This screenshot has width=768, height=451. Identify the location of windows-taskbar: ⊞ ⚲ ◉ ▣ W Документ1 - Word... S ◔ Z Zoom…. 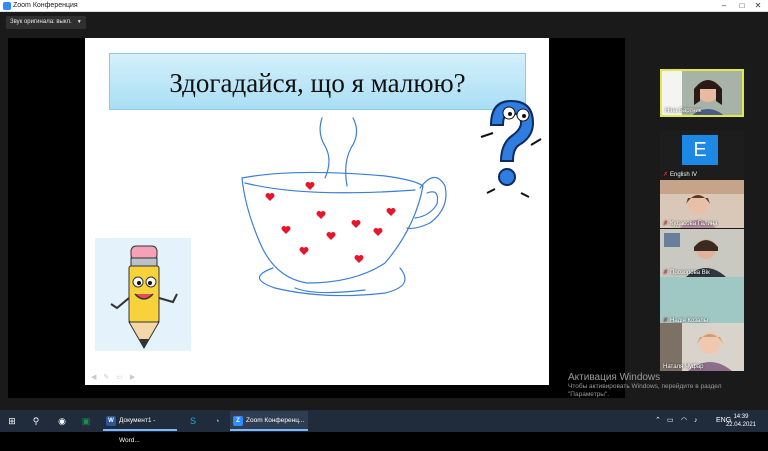
(384, 427).